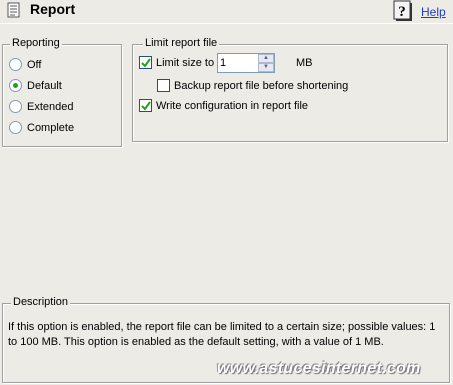 Image resolution: width=453 pixels, height=385 pixels. I want to click on backup-checkbox: Backup report file before shortening, so click(252, 85).